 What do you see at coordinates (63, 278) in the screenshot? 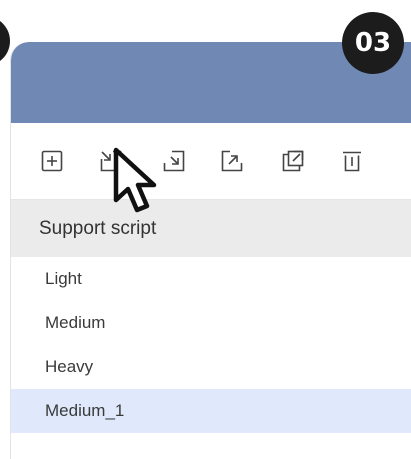
I see `list-item-label: Light` at bounding box center [63, 278].